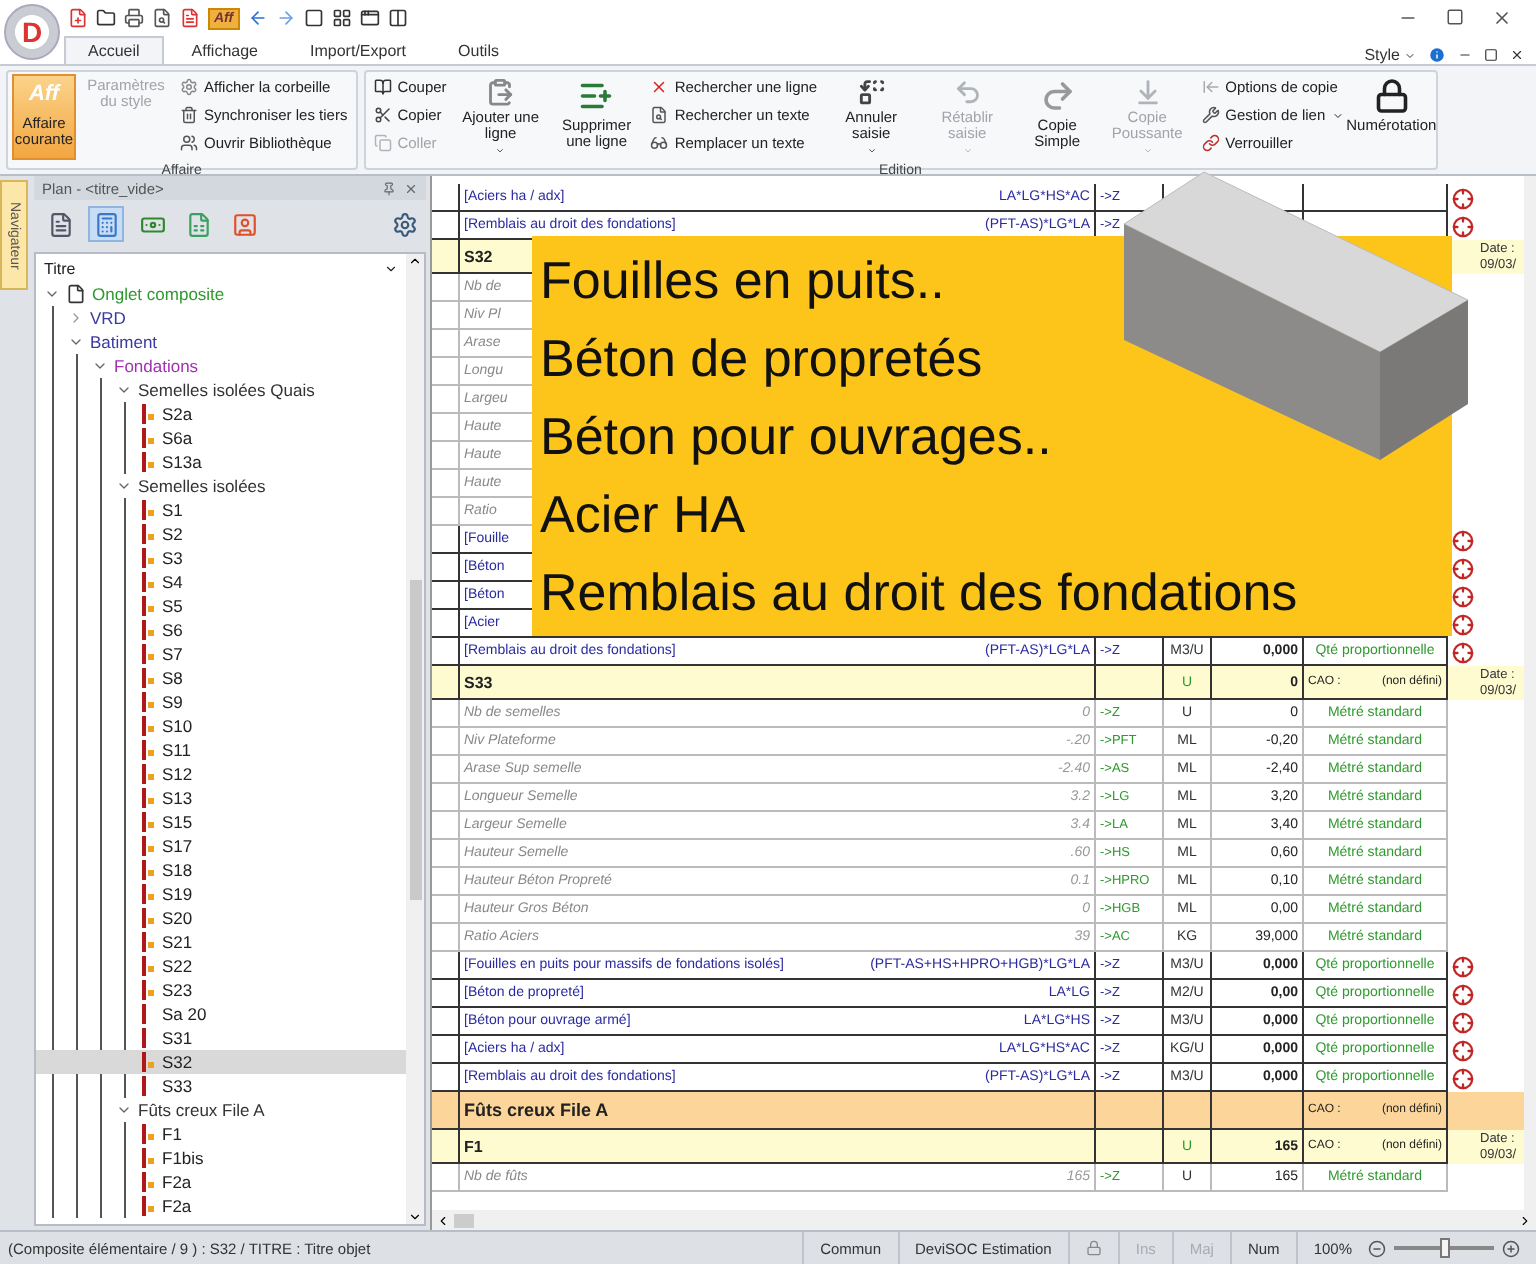 The width and height of the screenshot is (1536, 1264). Describe the element at coordinates (221, 1086) in the screenshot. I see `tree-item: S33` at that location.